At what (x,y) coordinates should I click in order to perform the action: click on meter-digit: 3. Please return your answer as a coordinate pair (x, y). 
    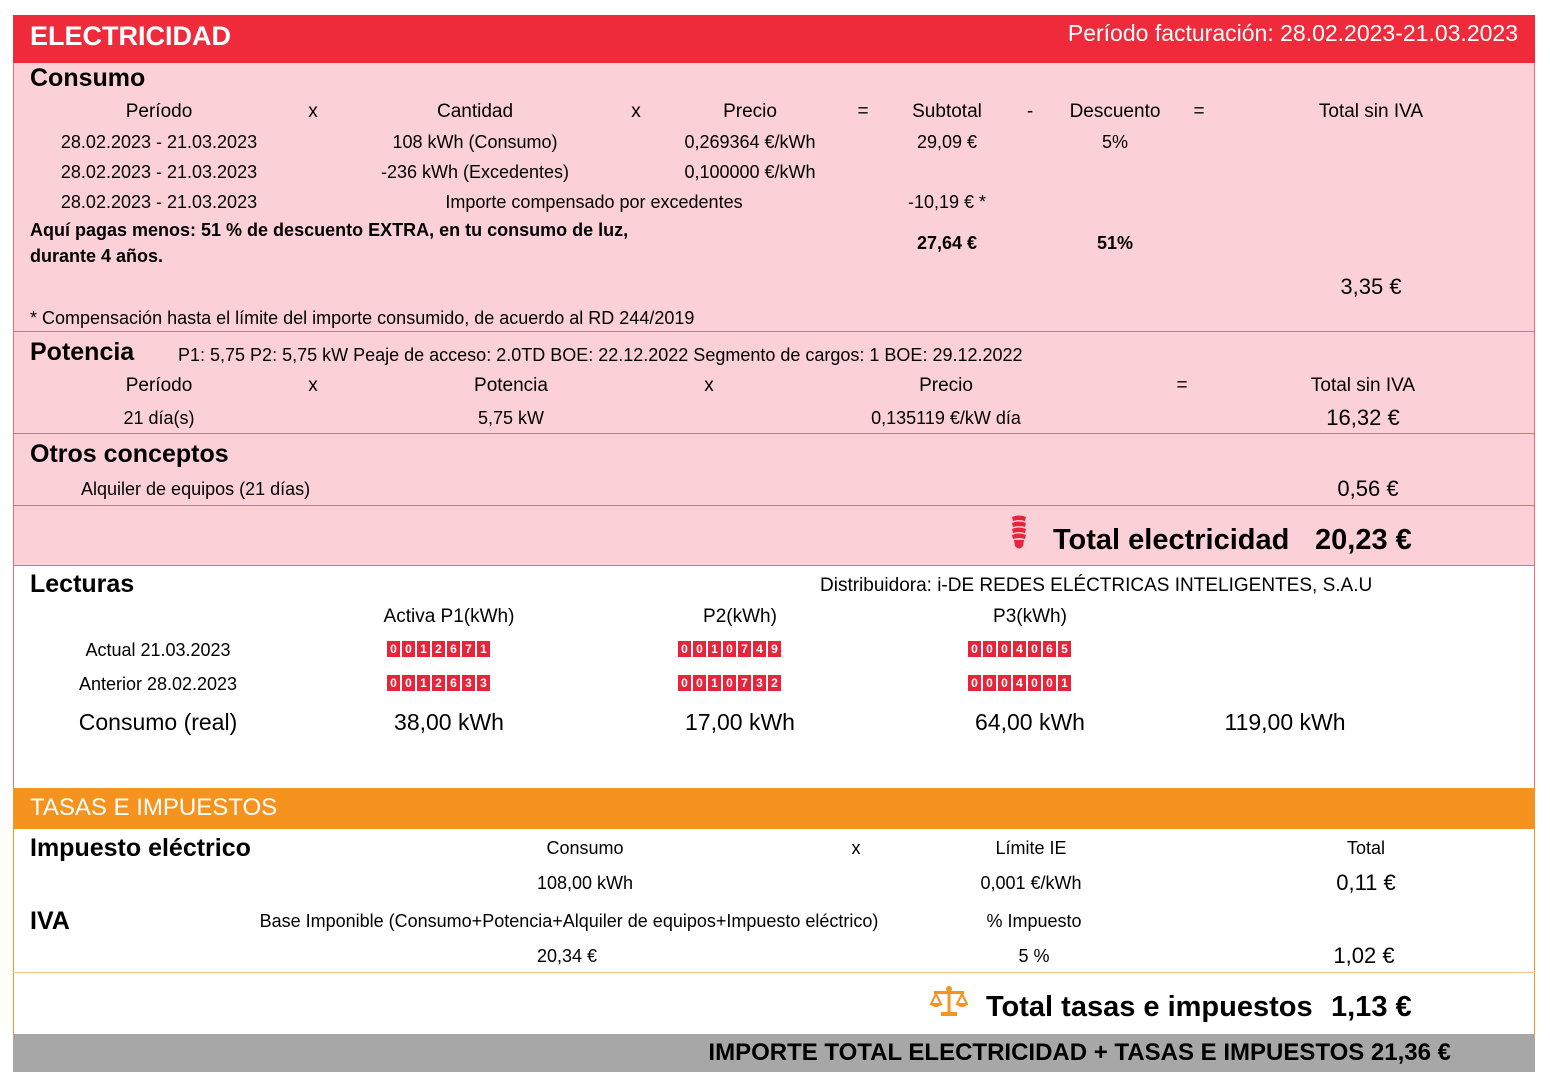
    Looking at the image, I should click on (468, 683).